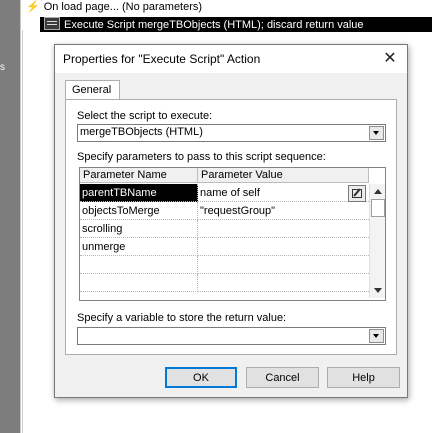  What do you see at coordinates (139, 175) in the screenshot?
I see `column-header-name: Parameter Name` at bounding box center [139, 175].